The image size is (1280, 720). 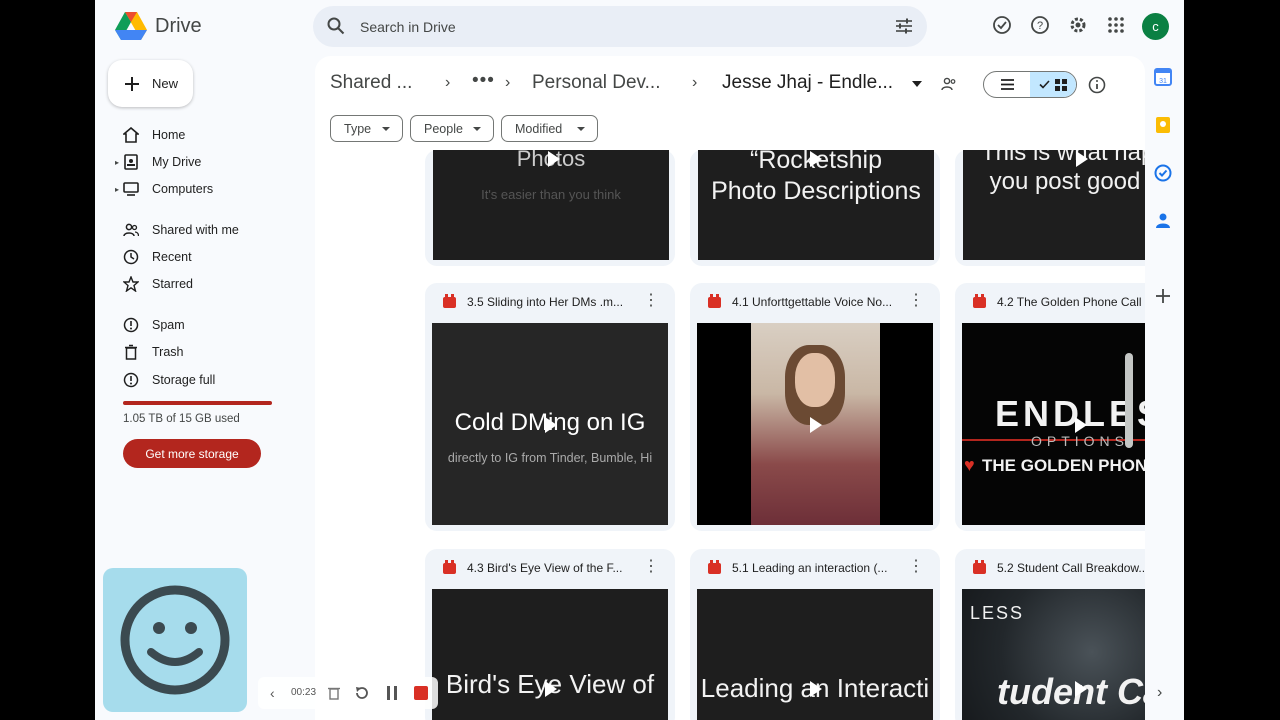 I want to click on search-icon, so click(x=336, y=26).